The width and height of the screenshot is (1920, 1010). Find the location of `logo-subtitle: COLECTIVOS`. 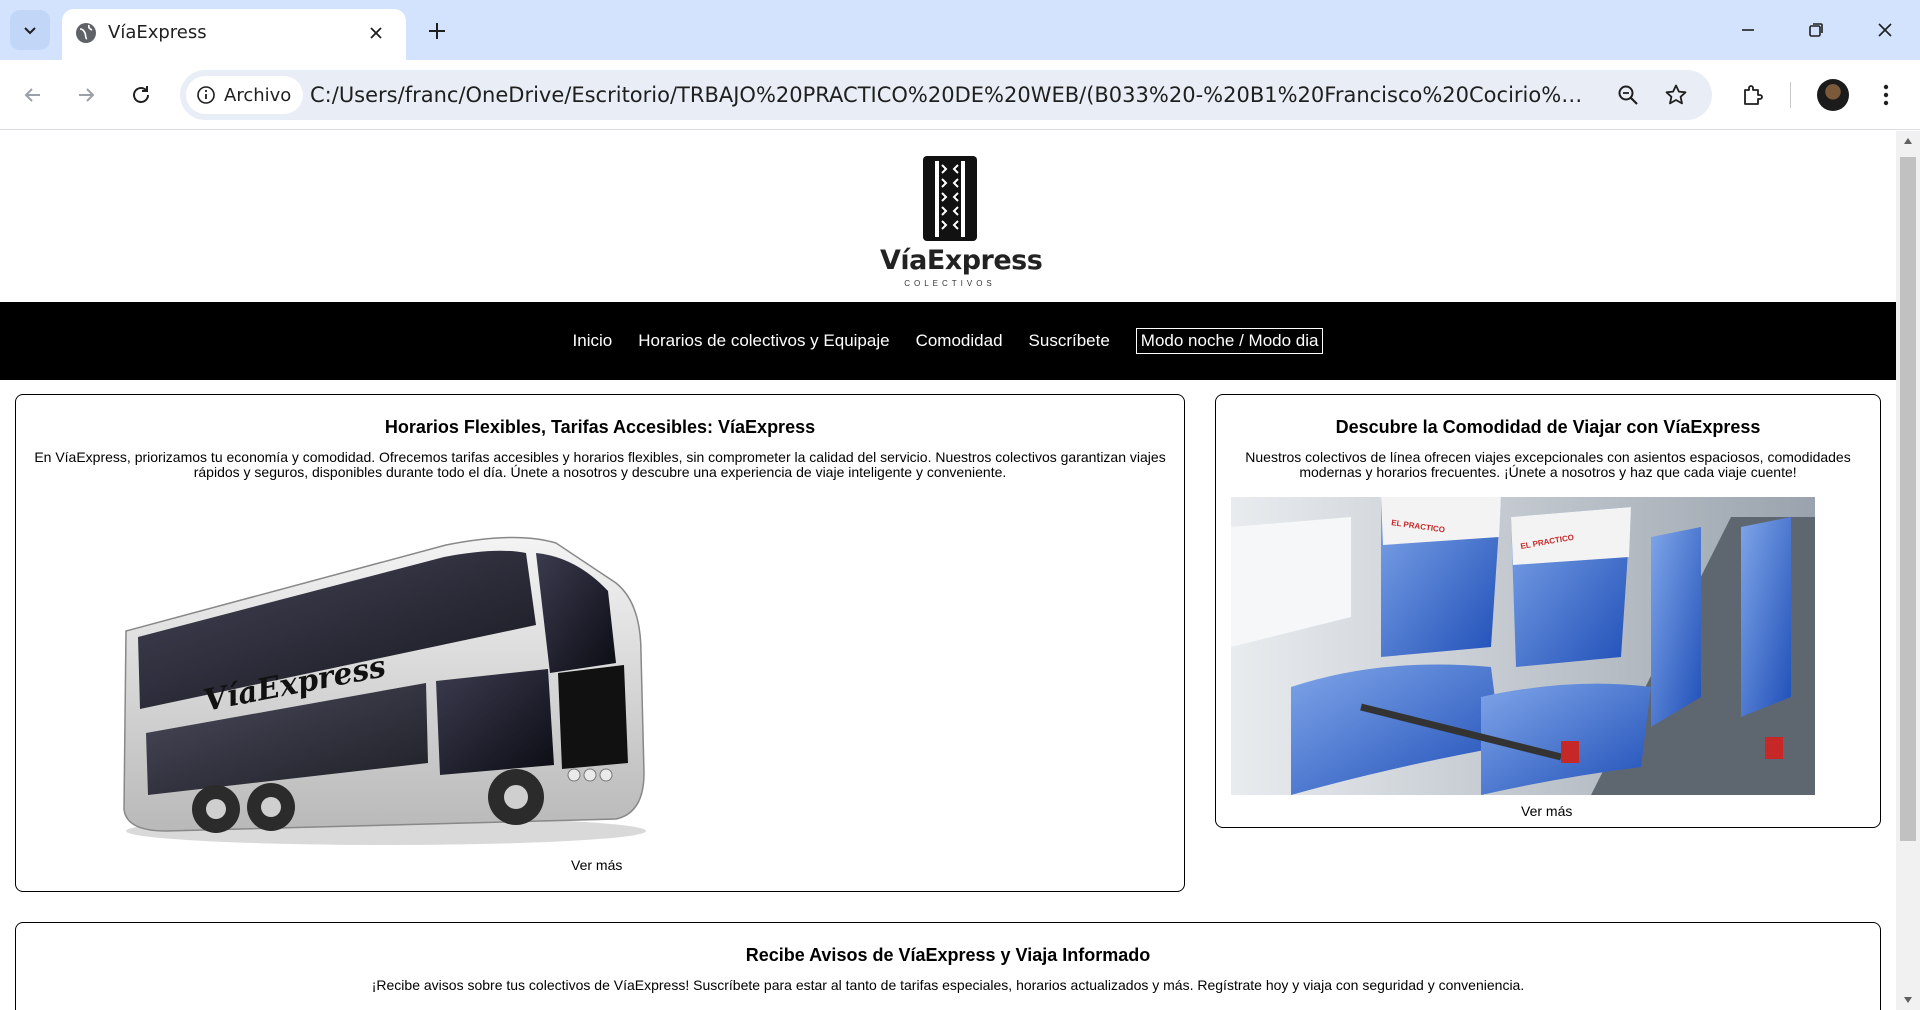

logo-subtitle: COLECTIVOS is located at coordinates (950, 283).